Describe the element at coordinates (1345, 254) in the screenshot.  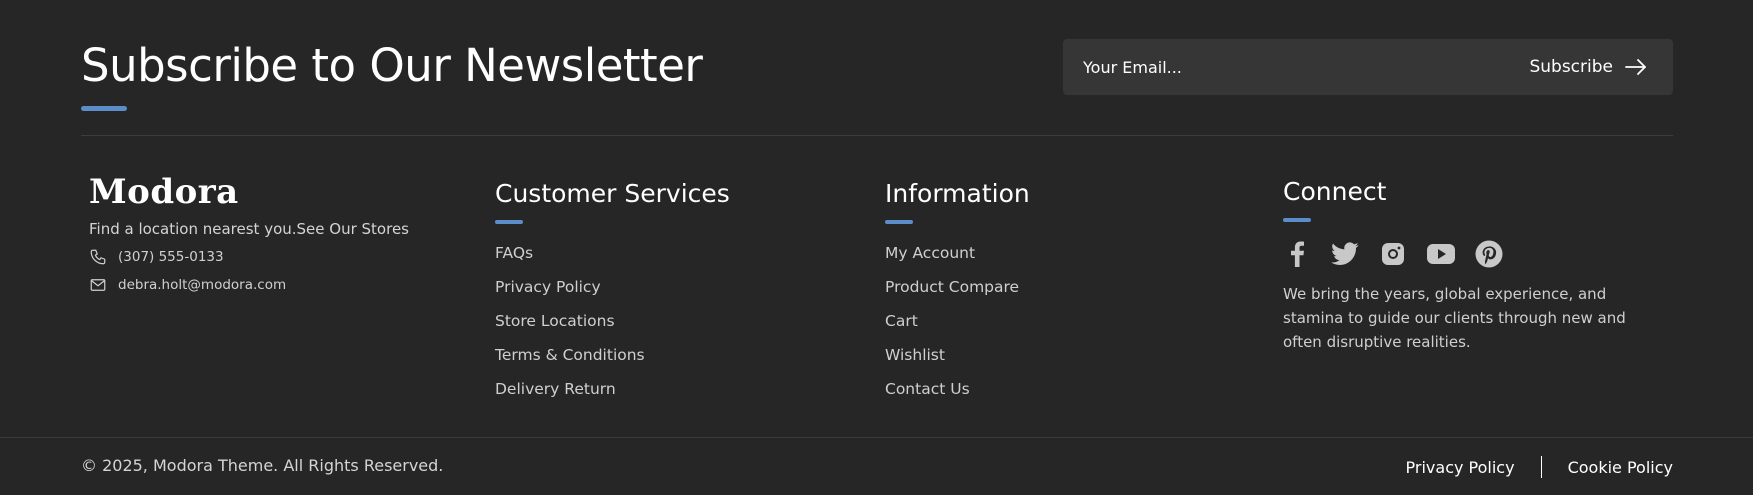
I see `twitter-icon` at that location.